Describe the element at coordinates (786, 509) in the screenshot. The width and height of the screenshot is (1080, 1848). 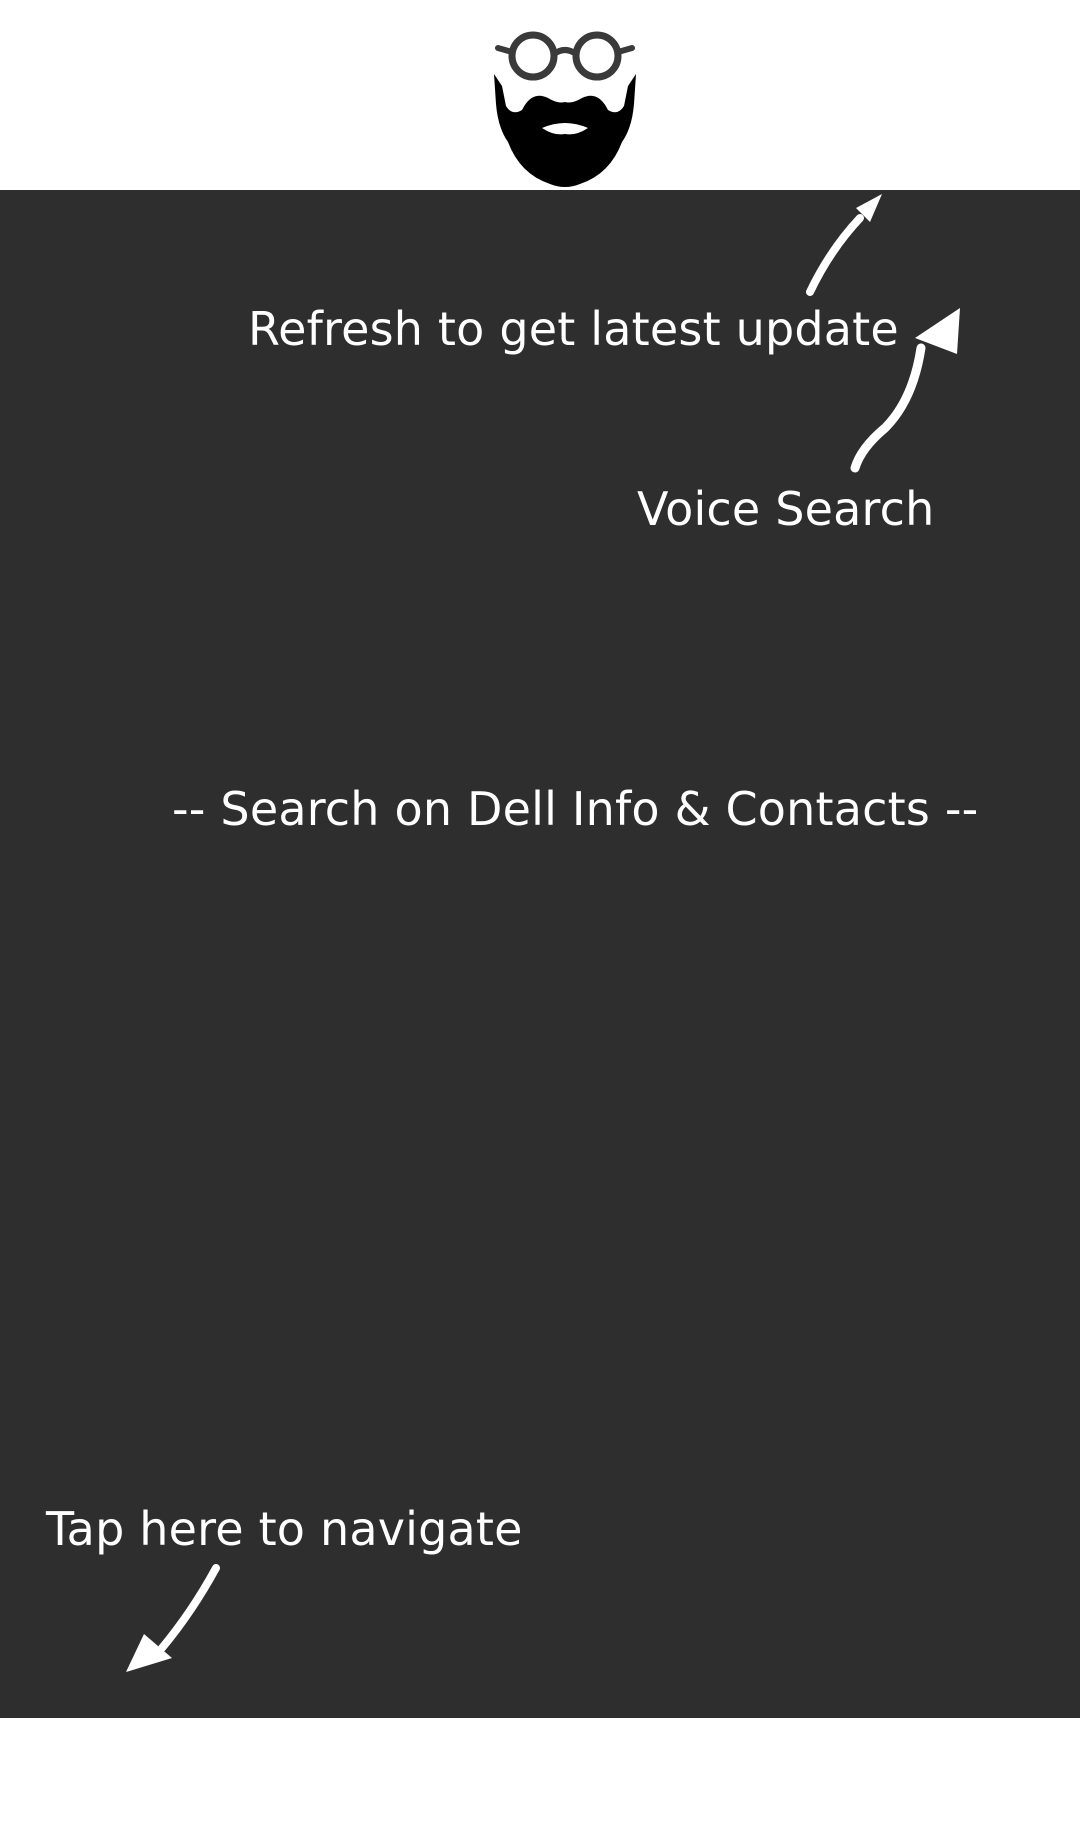
I see `voice-search-hint-label: Voice Search` at that location.